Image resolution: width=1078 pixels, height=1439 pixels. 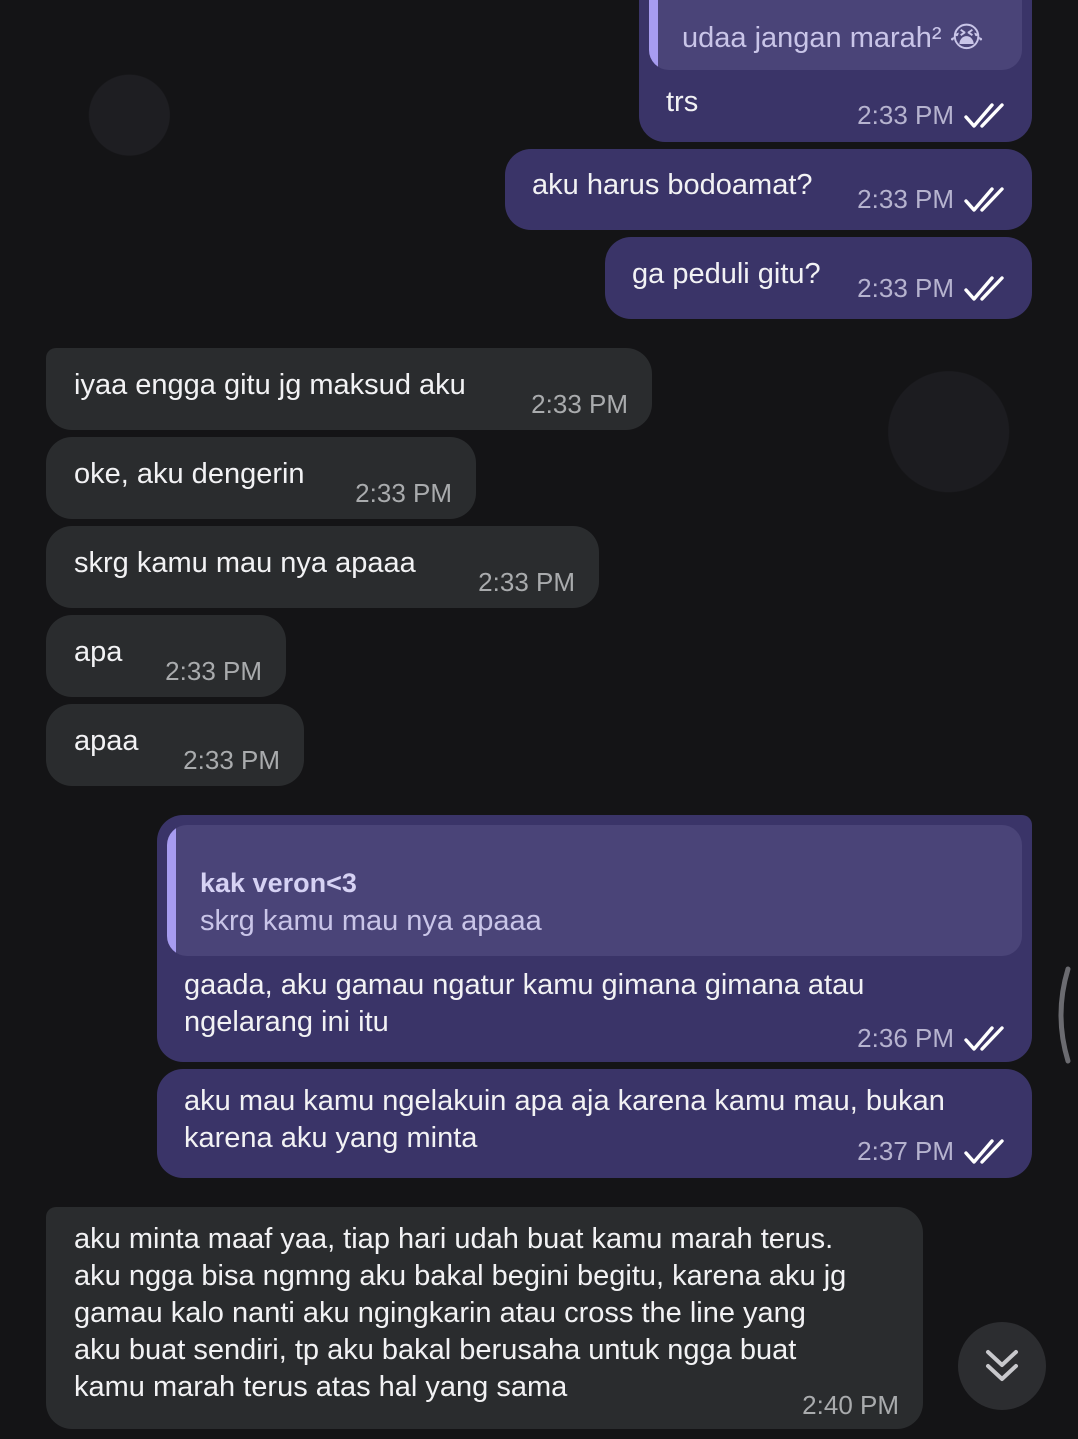 I want to click on message-meta: 2:37 PM, so click(x=933, y=1151).